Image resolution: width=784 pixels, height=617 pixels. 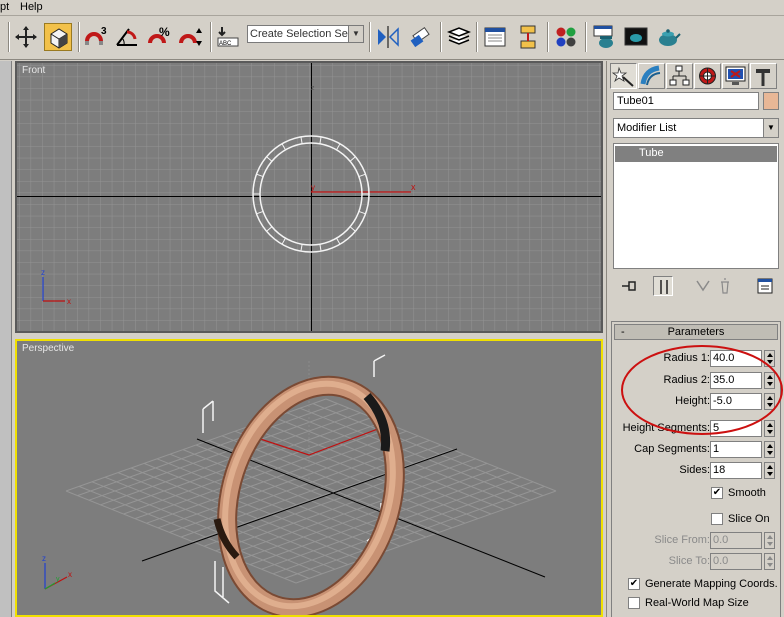 I want to click on slice-from-field: 0.0, so click(x=736, y=540).